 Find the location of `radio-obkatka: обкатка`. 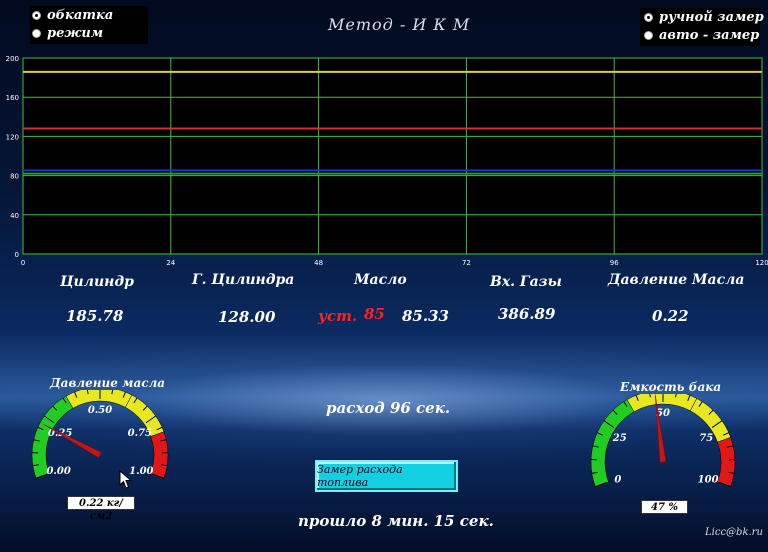

radio-obkatka: обкатка is located at coordinates (72, 15).